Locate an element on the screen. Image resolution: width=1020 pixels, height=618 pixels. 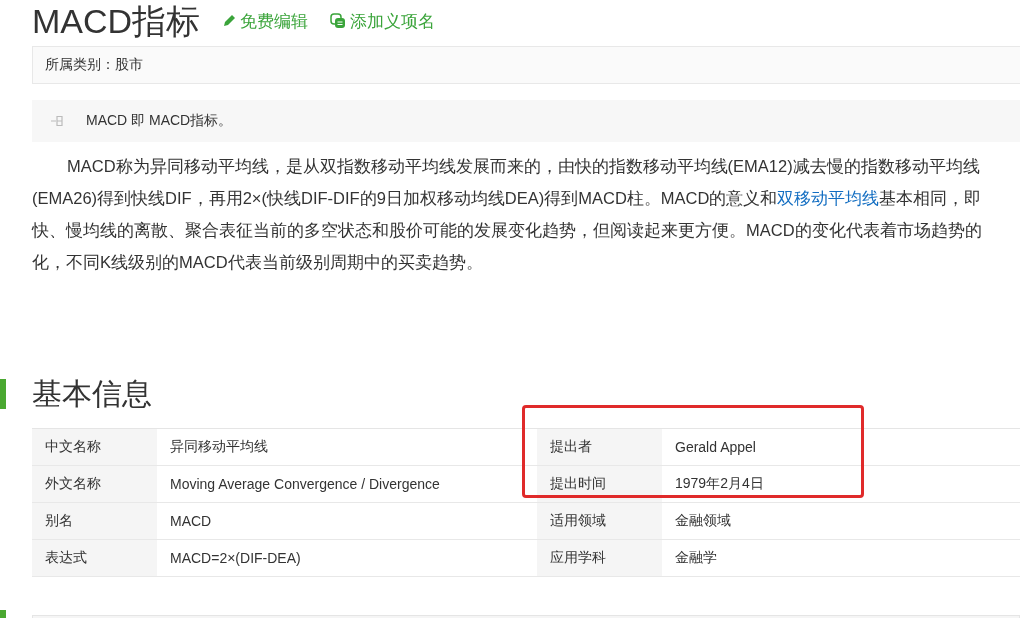
info-value: MACD=2×(DIF-DEA) is located at coordinates (235, 558).